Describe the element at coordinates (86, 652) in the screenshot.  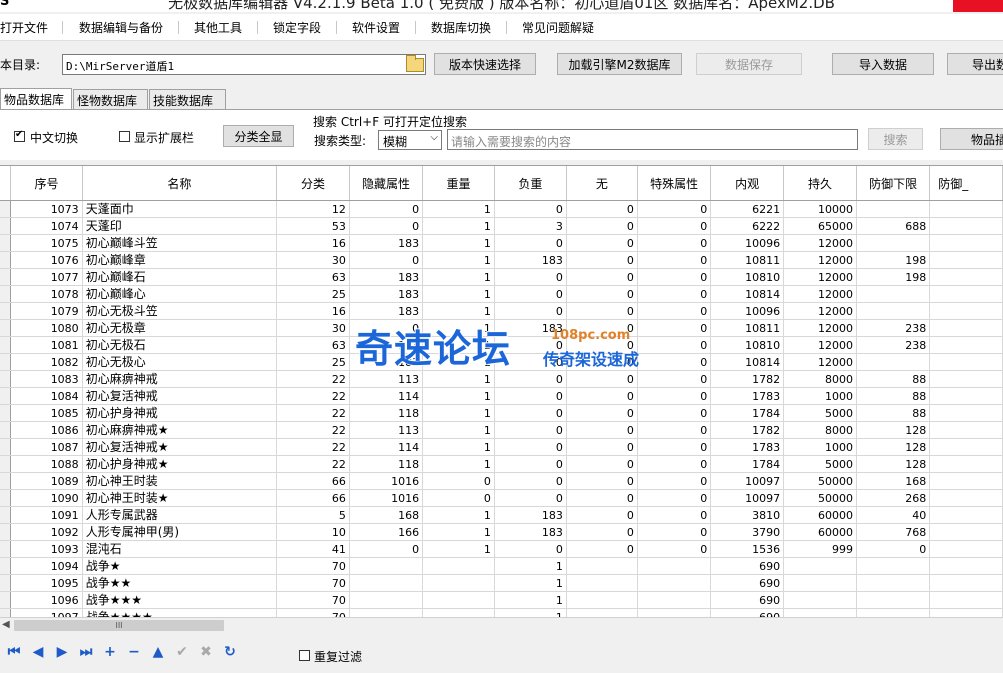
I see `last-record-icon: ⏭` at that location.